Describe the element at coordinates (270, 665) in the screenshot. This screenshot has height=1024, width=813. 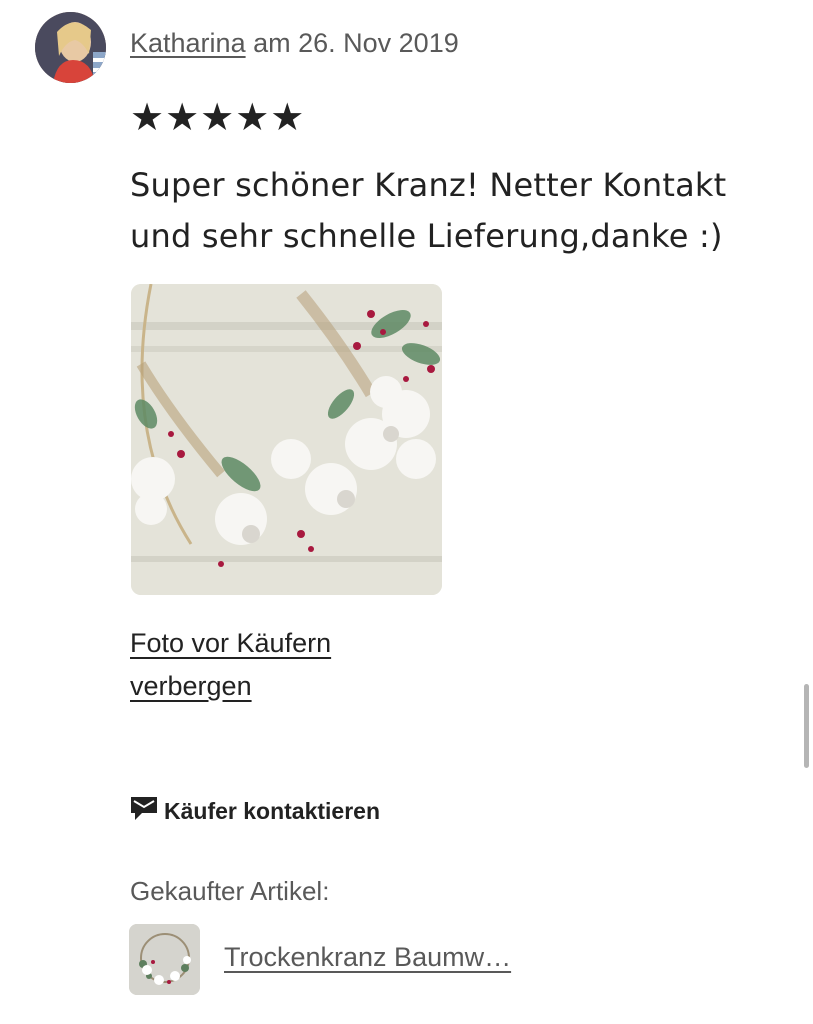
I see `hide-photo-link: Foto vor Käufern verbergen` at that location.